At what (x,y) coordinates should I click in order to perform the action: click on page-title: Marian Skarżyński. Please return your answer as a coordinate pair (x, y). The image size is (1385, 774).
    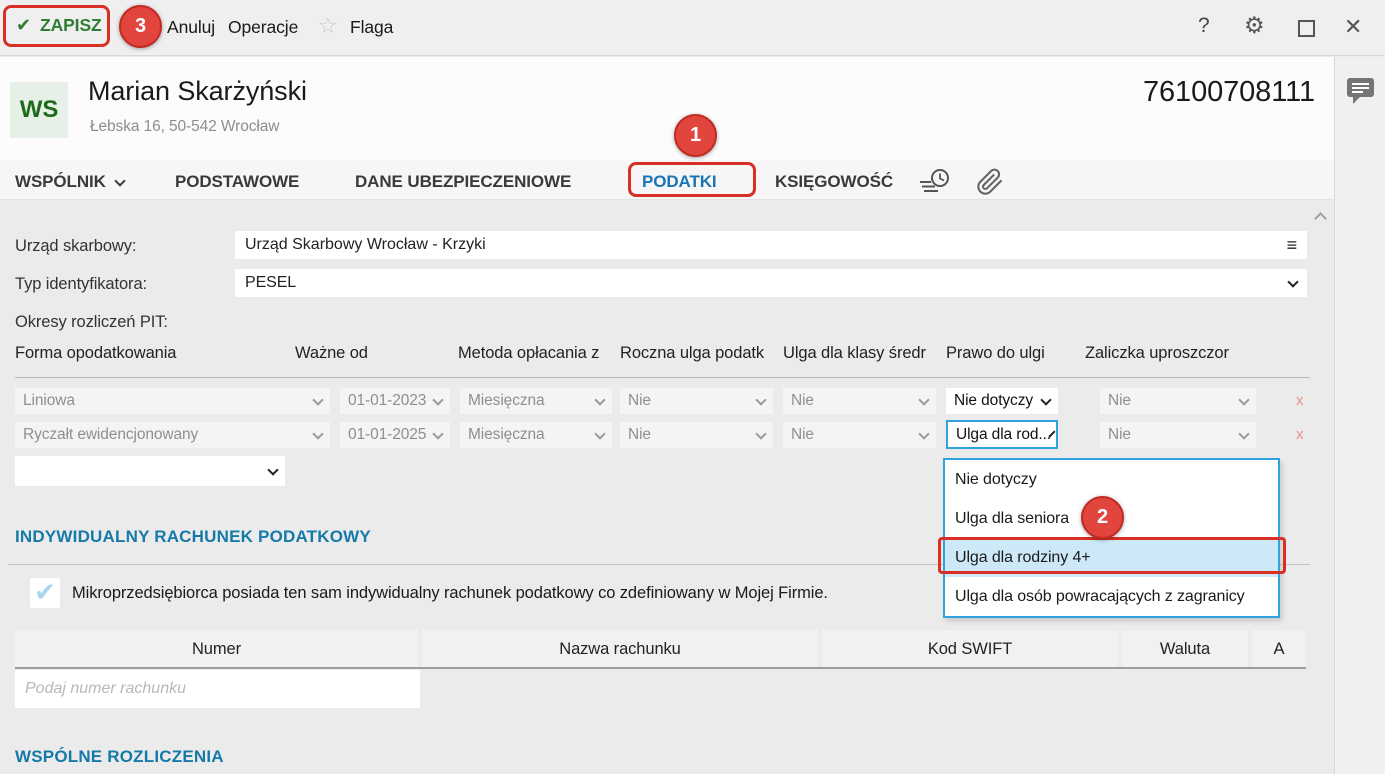
    Looking at the image, I should click on (197, 91).